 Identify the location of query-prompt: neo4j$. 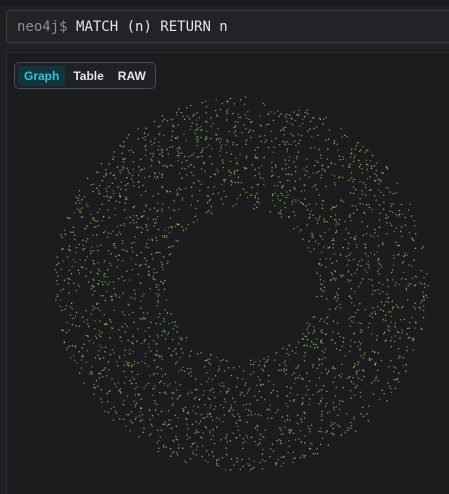
(42, 26).